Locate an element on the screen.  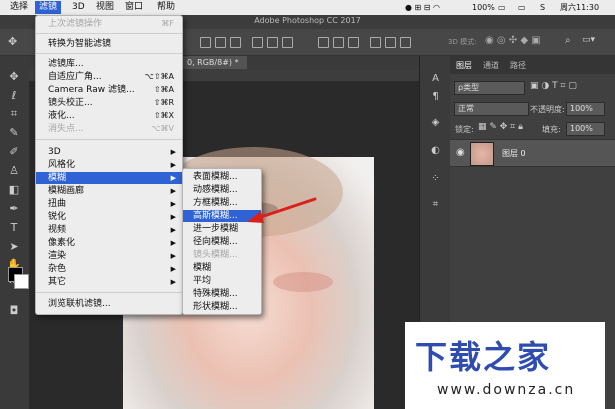
opacity-label: 不透明度: is located at coordinates (547, 109).